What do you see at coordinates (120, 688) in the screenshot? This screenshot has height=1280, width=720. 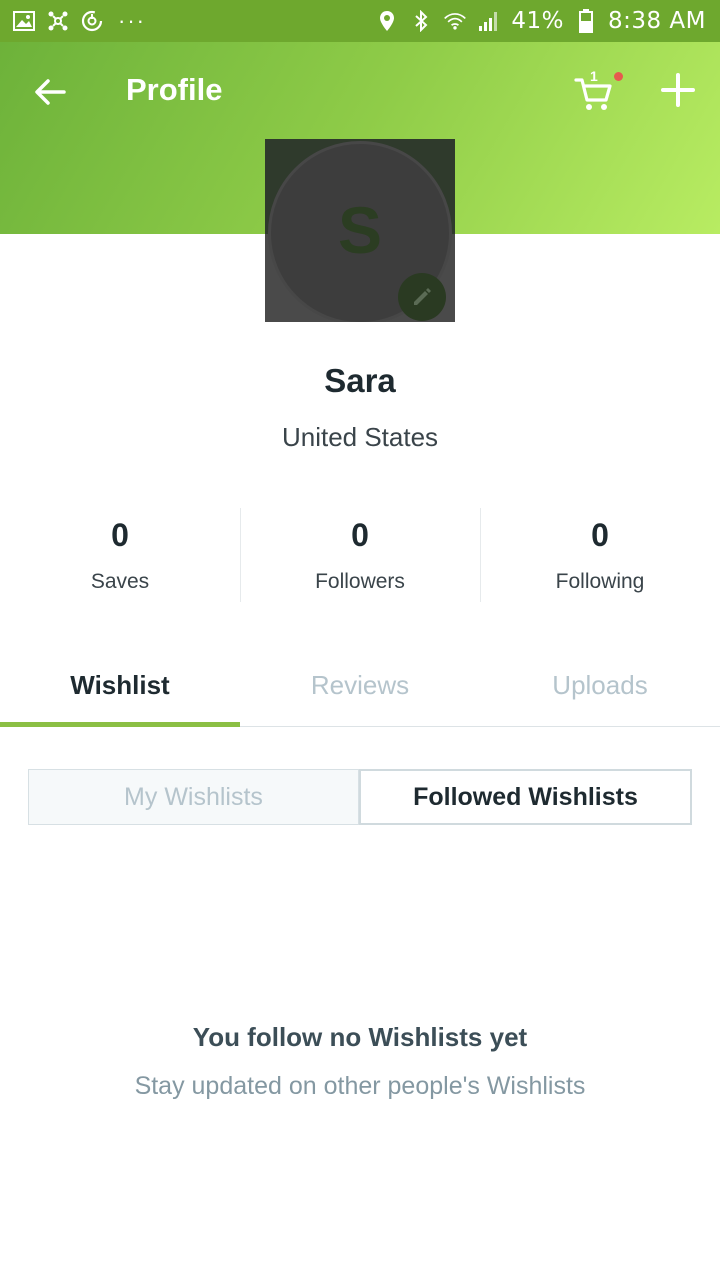 I see `tab-wishlist: Wishlist` at bounding box center [120, 688].